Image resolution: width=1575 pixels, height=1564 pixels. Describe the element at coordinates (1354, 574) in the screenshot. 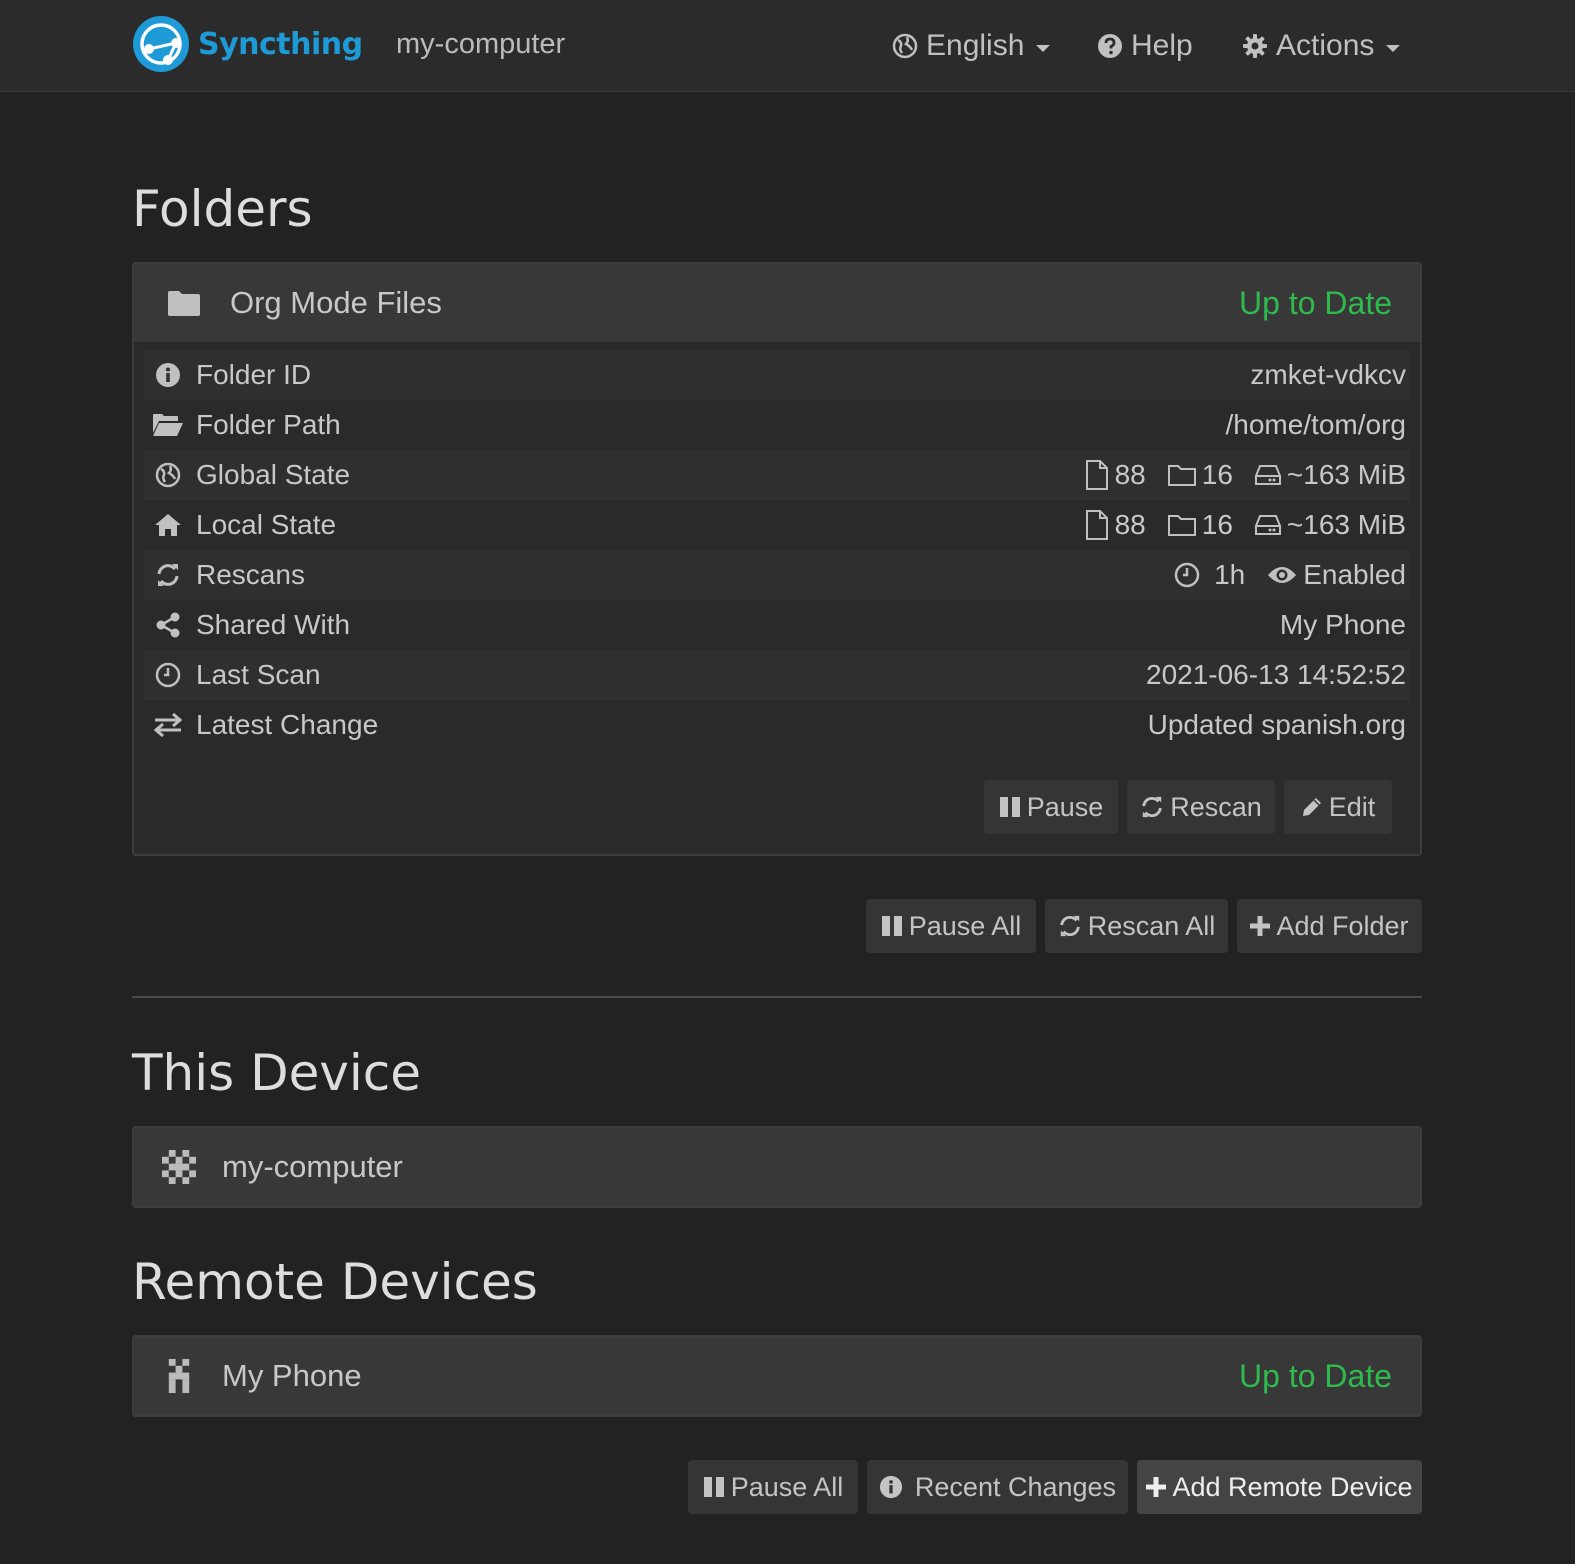

I see `watcher-status: Enabled` at that location.